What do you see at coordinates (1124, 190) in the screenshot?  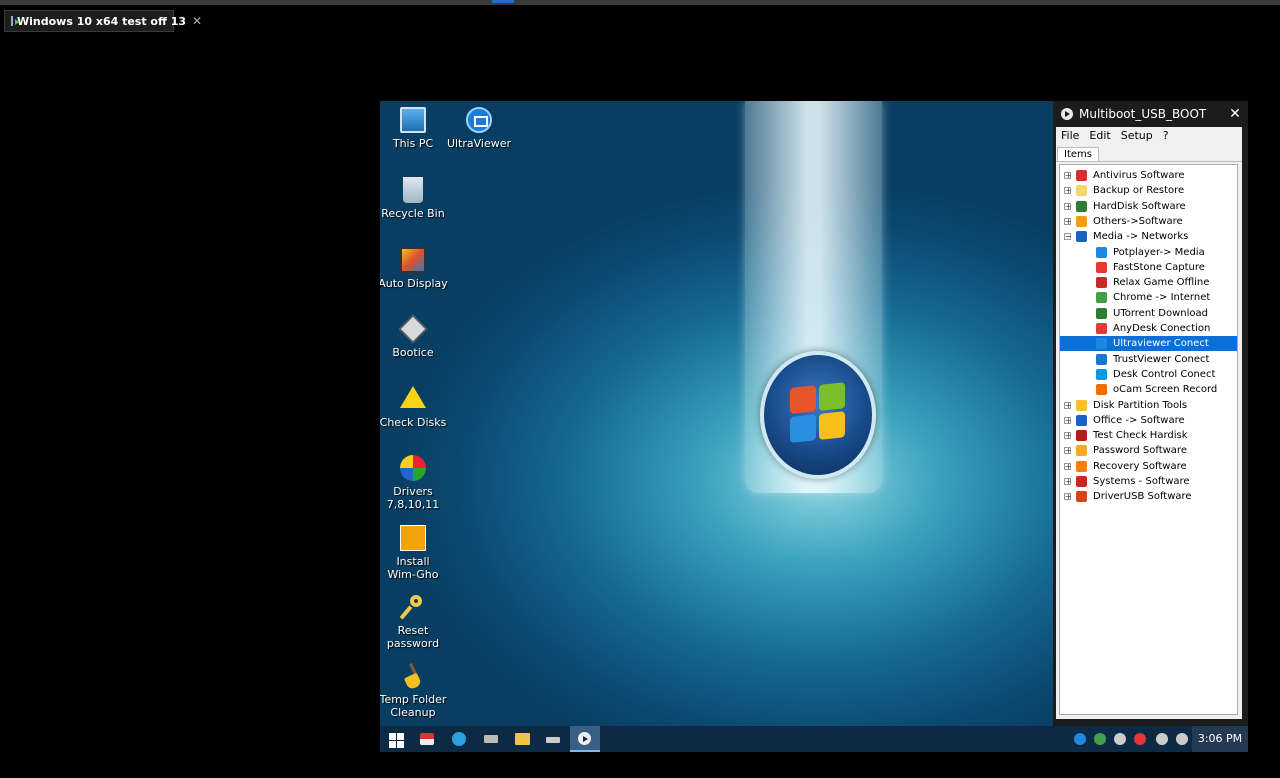 I see `tree-item: + Backup or Restore` at bounding box center [1124, 190].